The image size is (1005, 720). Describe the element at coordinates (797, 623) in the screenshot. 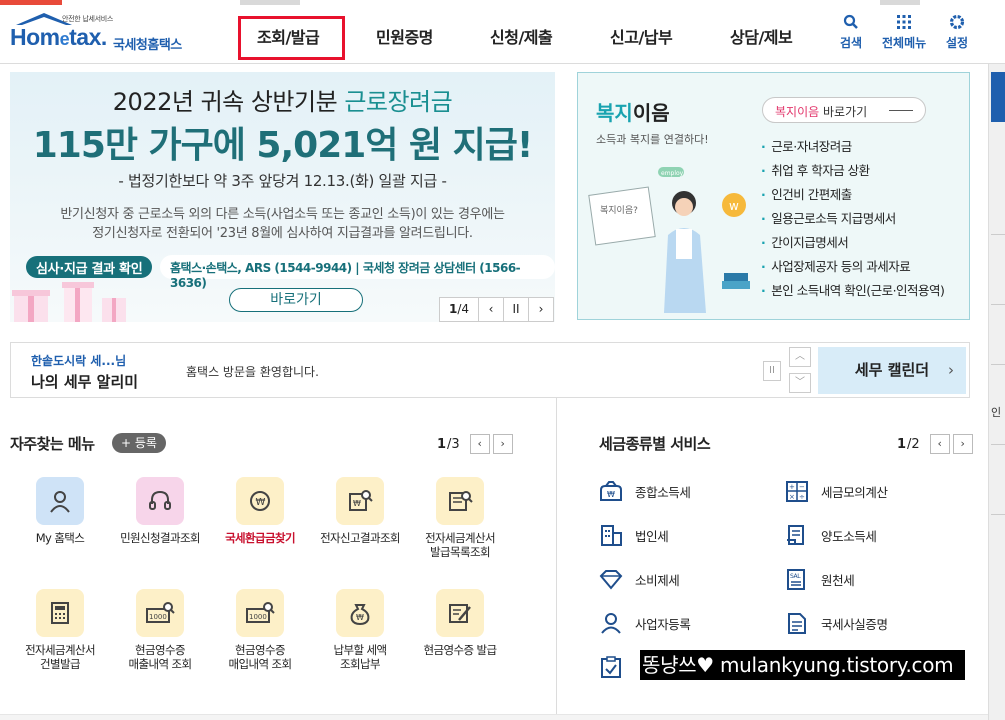

I see `certificate-icon` at that location.